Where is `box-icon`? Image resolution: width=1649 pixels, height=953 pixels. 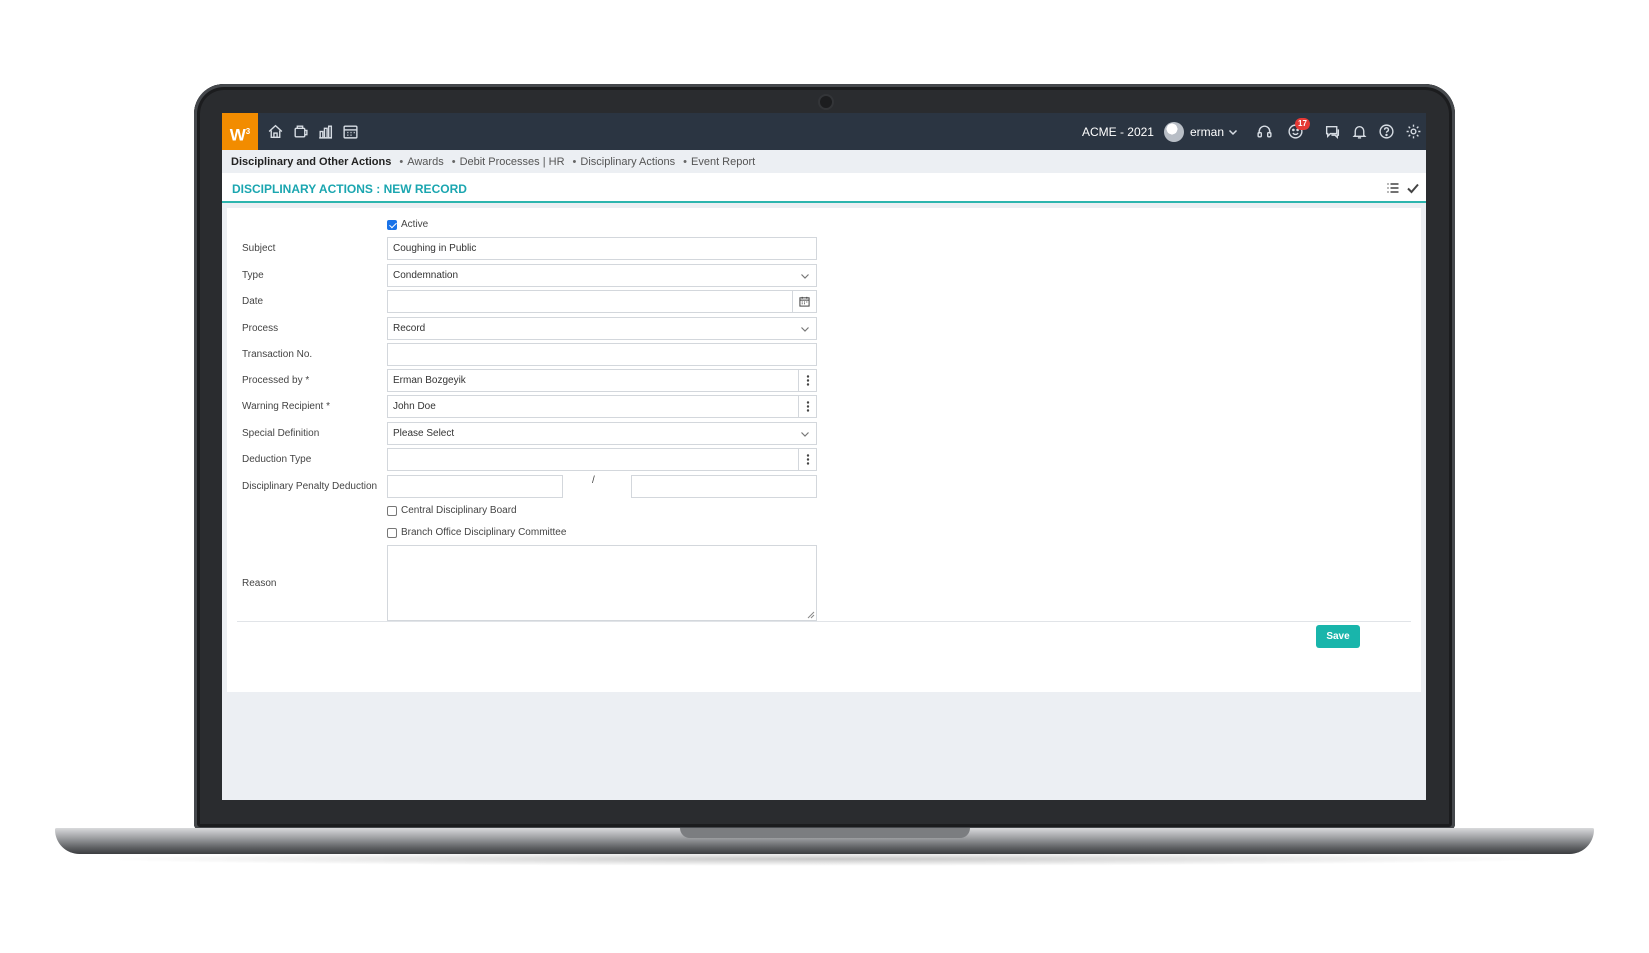
box-icon is located at coordinates (300, 131).